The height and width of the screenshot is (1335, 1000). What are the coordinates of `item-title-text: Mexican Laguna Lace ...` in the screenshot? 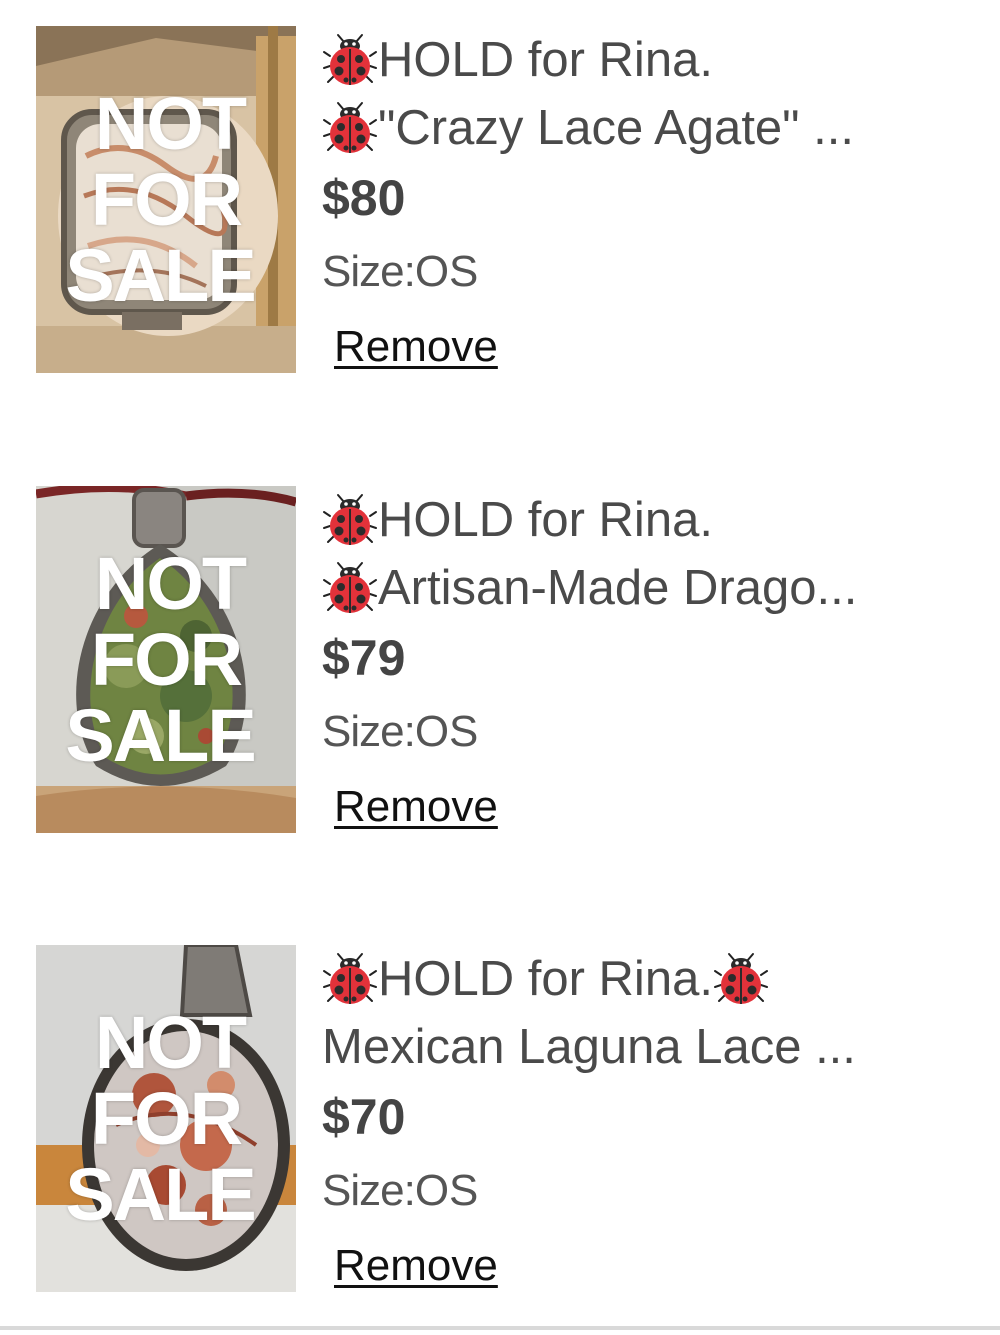 It's located at (589, 1047).